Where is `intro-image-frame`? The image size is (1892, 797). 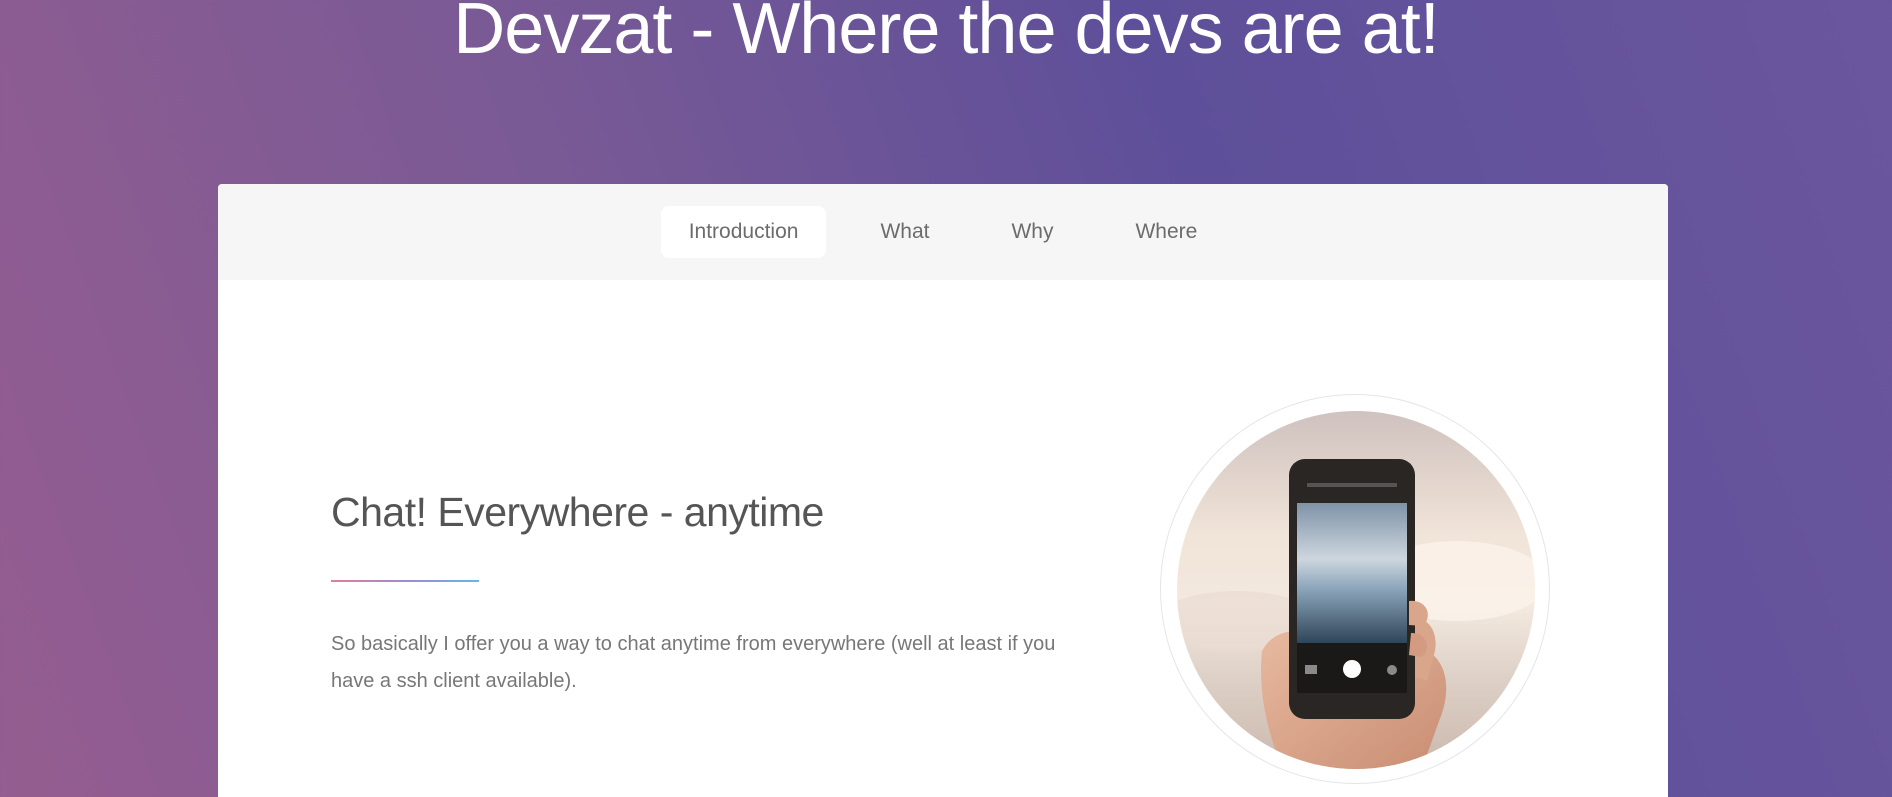 intro-image-frame is located at coordinates (1355, 589).